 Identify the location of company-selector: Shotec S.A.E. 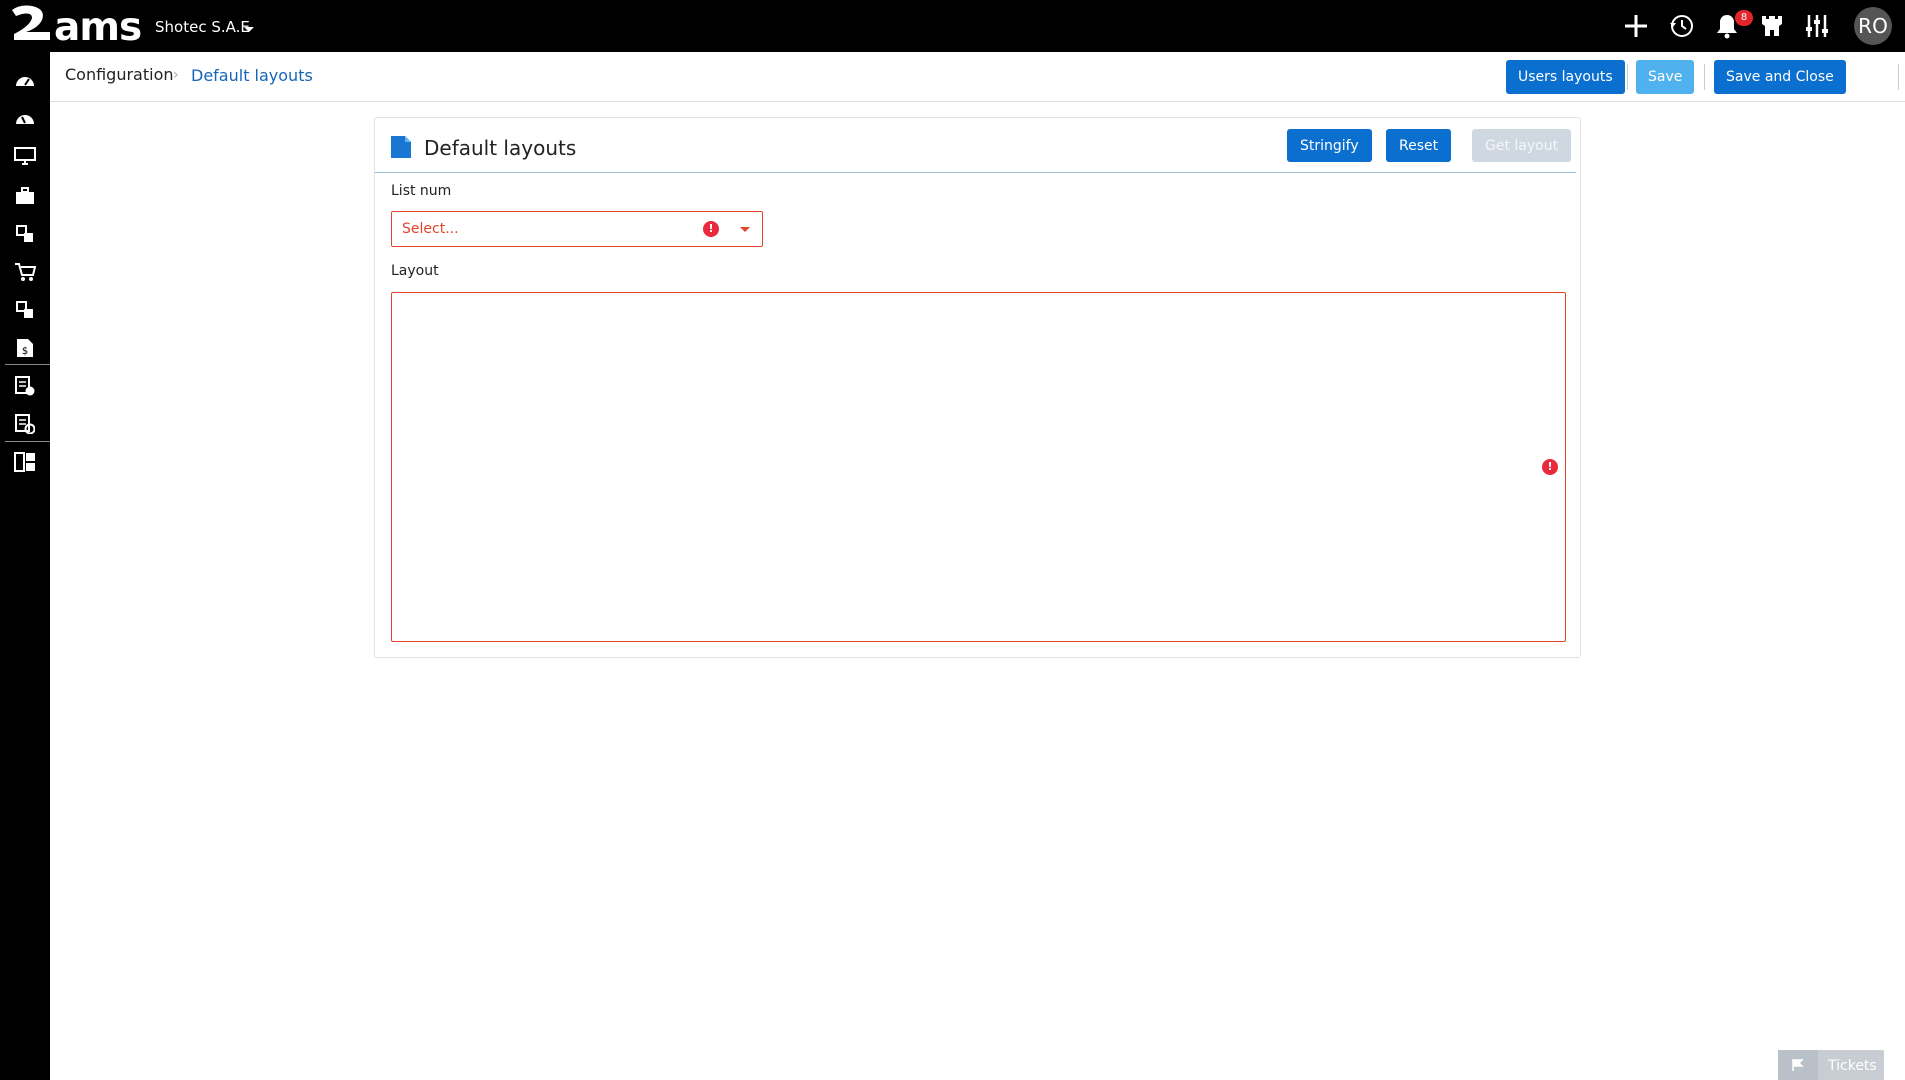
(202, 27).